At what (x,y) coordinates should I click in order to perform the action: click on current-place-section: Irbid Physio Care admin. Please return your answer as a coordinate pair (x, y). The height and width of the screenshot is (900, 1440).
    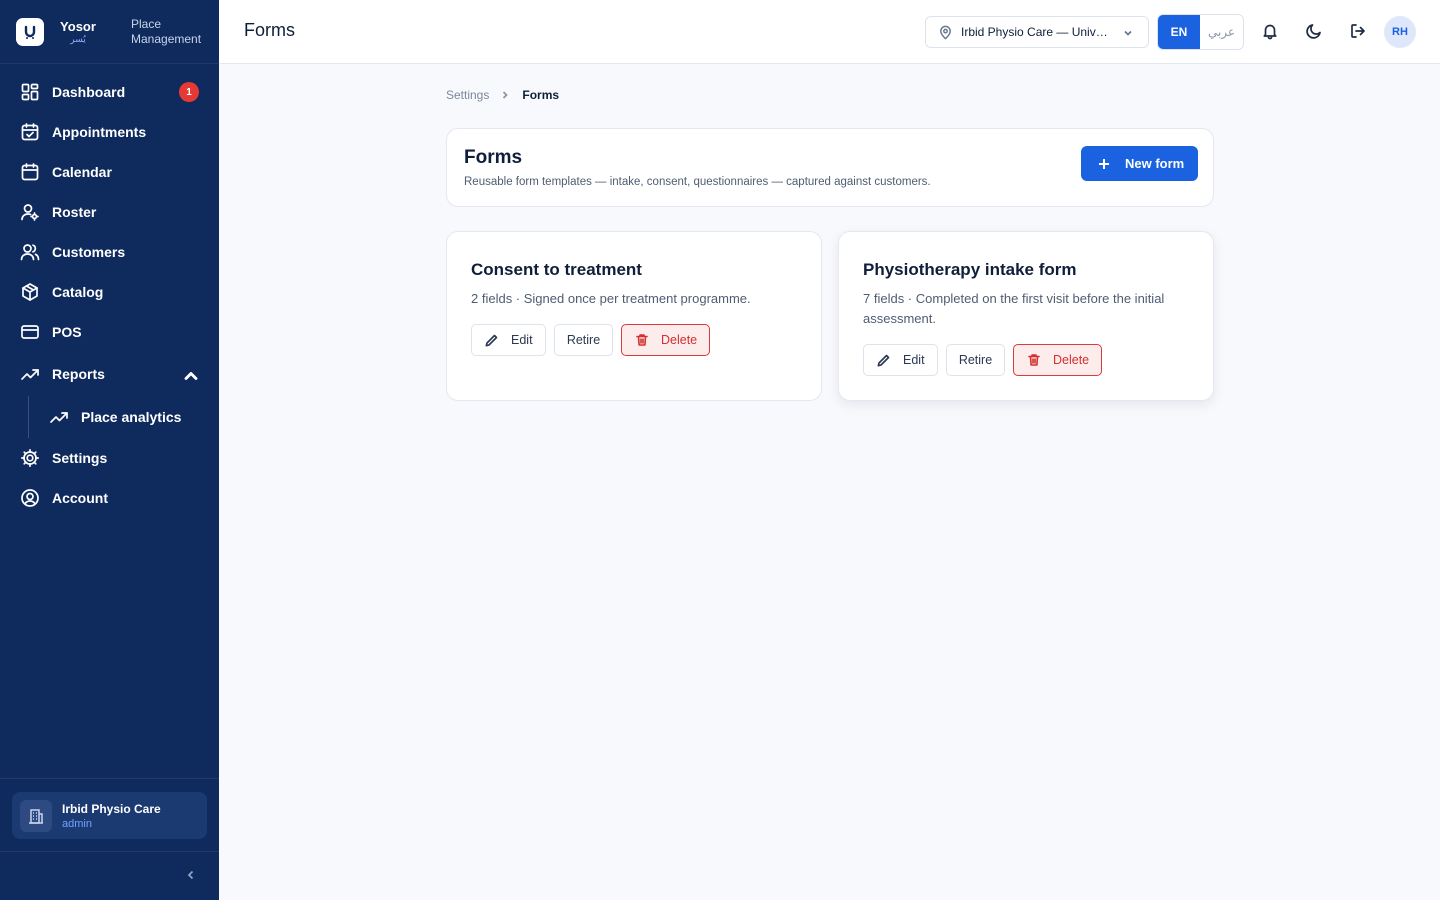
    Looking at the image, I should click on (109, 815).